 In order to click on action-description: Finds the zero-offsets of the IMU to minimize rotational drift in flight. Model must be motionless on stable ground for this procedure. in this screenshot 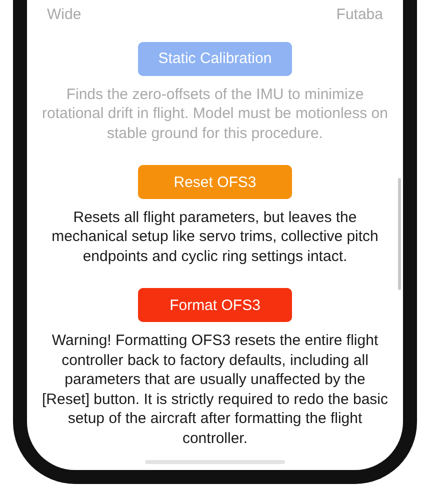, I will do `click(215, 114)`.